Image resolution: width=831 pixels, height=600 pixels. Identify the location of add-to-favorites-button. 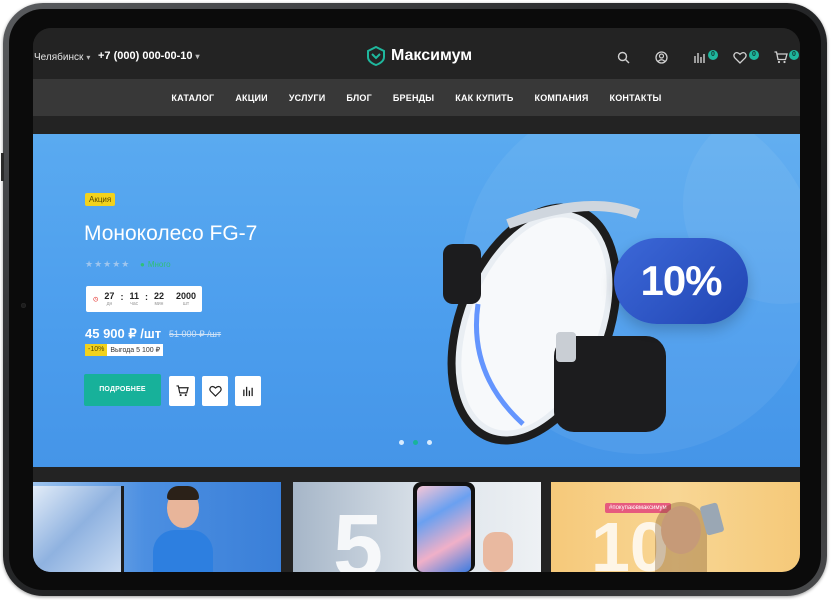
(215, 391).